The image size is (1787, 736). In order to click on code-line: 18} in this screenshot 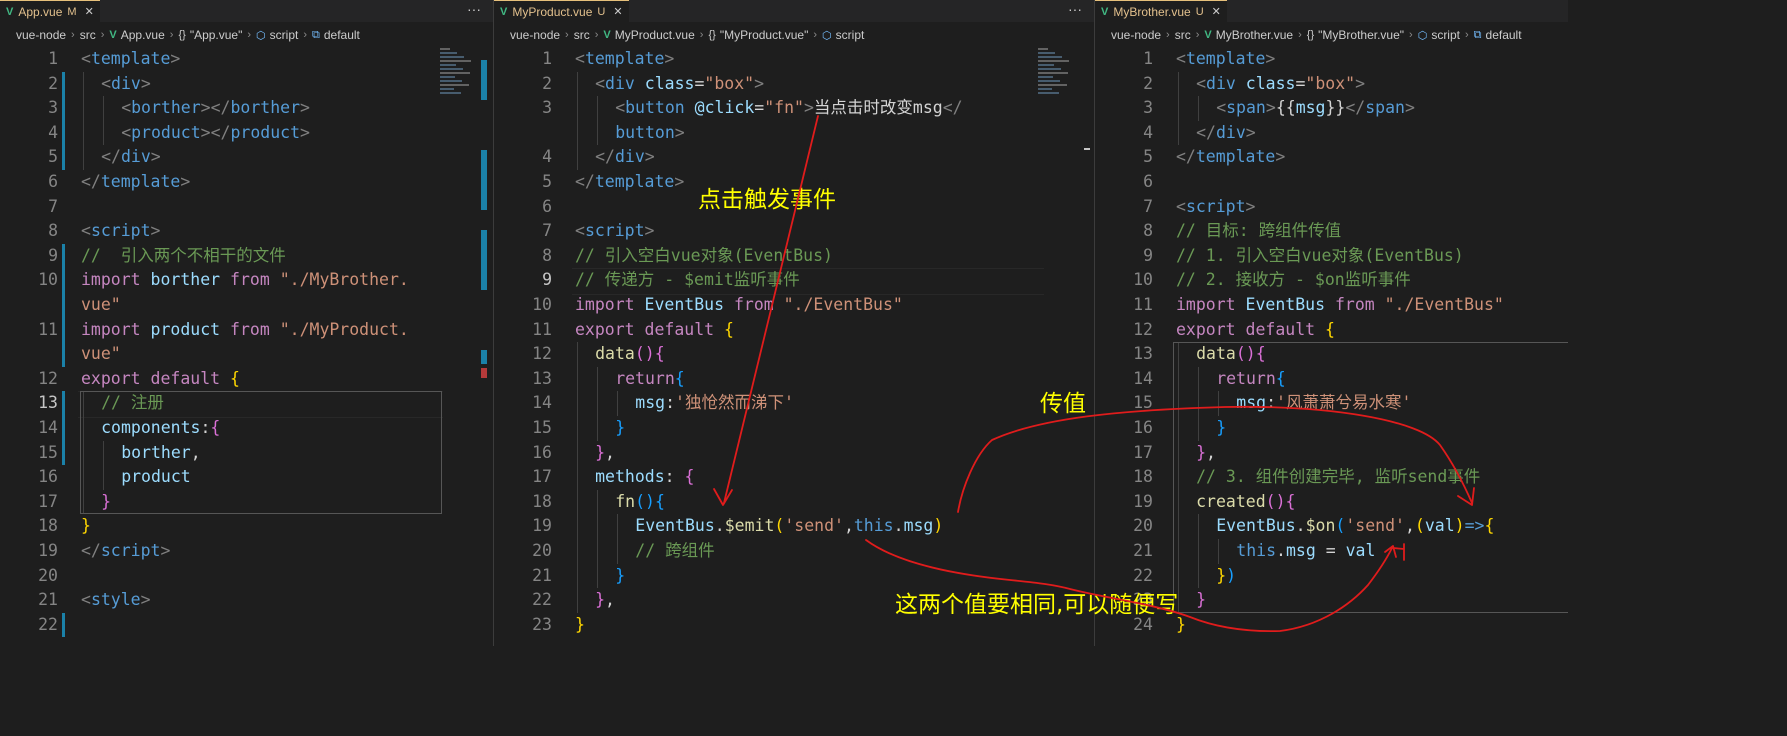, I will do `click(246, 526)`.